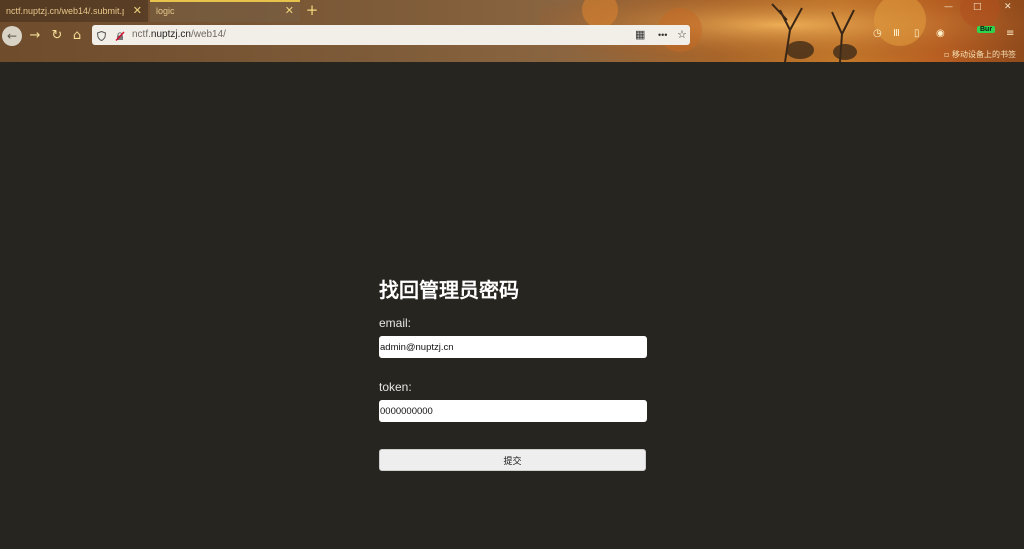 This screenshot has width=1024, height=549. I want to click on new-tab-button: +, so click(312, 11).